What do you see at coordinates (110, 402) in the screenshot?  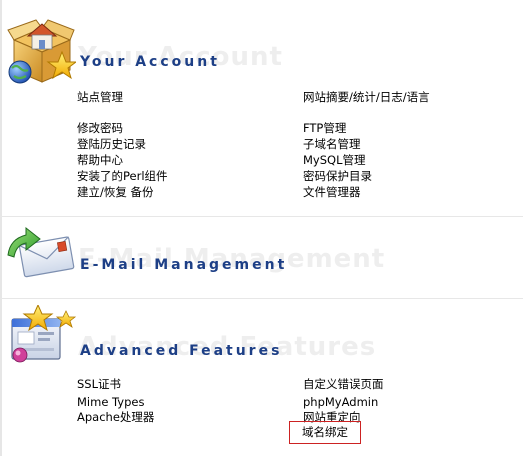 I see `link-mime-types: Mime Types` at bounding box center [110, 402].